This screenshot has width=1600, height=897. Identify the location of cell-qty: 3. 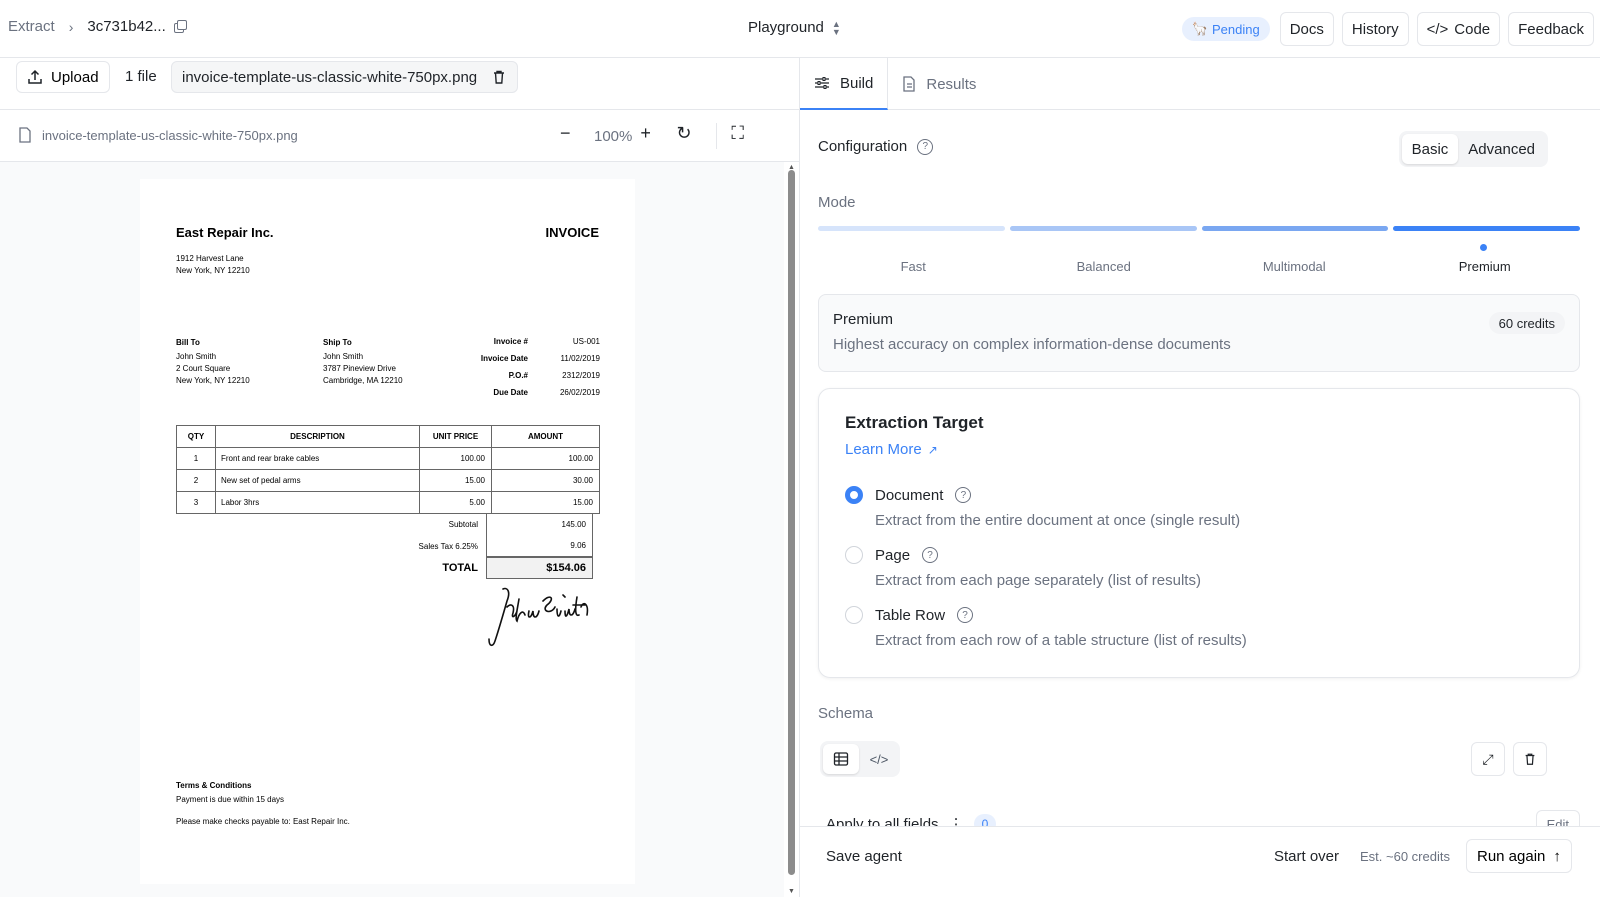
(196, 502).